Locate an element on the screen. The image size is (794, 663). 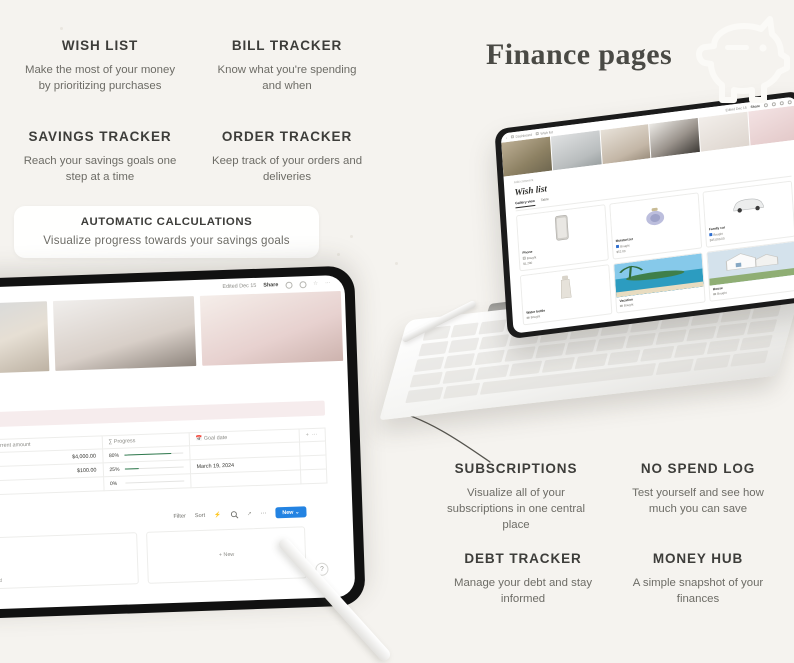
gallery-card: Phone Bought $1,200 is located at coordinates (562, 237).